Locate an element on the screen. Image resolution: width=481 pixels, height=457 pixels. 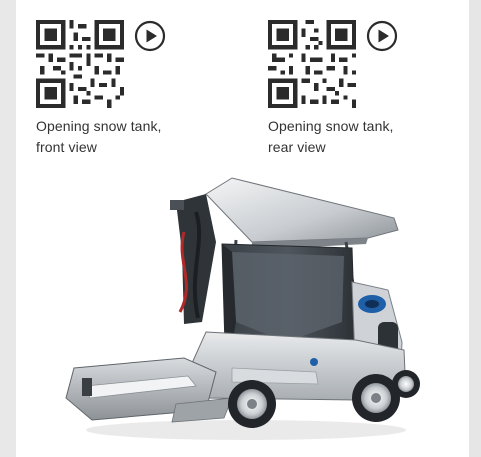
qr-block-front: Opening snow tank, front view is located at coordinates (101, 87).